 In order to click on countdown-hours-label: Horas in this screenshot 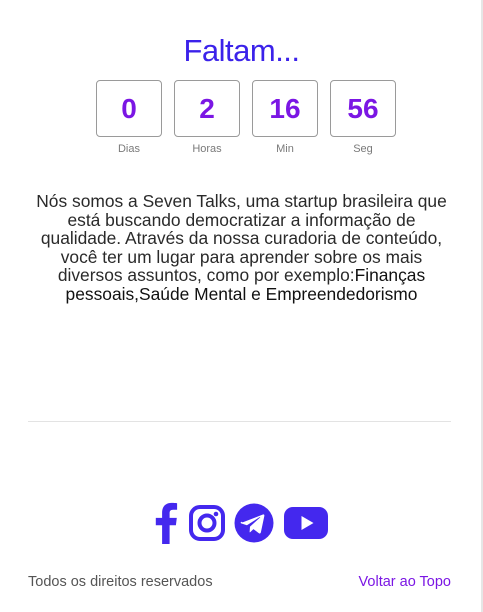, I will do `click(207, 149)`.